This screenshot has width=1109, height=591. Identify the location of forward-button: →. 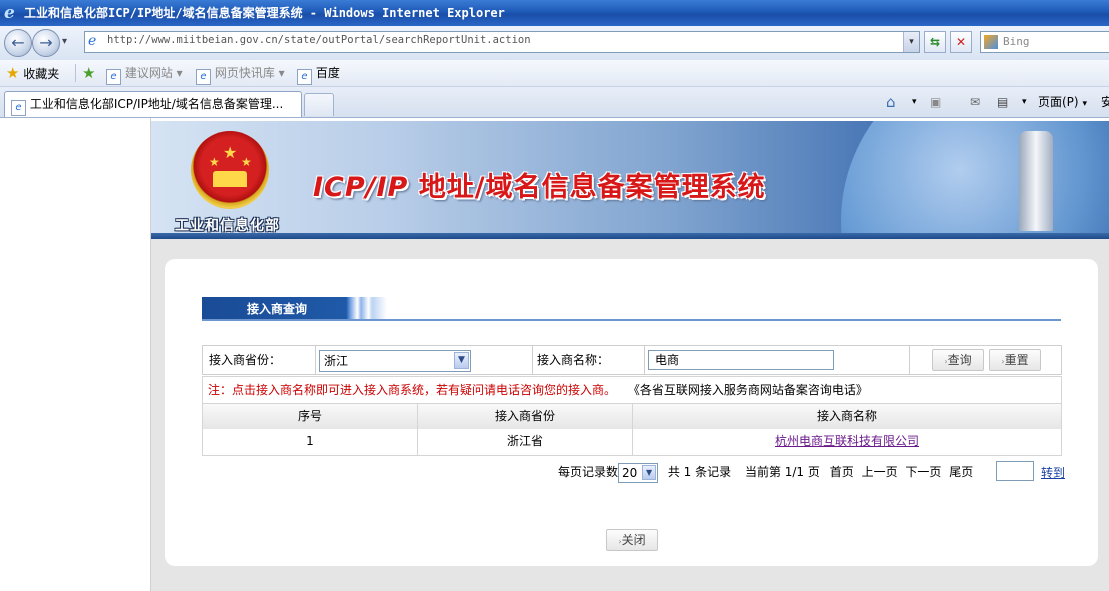
(46, 43).